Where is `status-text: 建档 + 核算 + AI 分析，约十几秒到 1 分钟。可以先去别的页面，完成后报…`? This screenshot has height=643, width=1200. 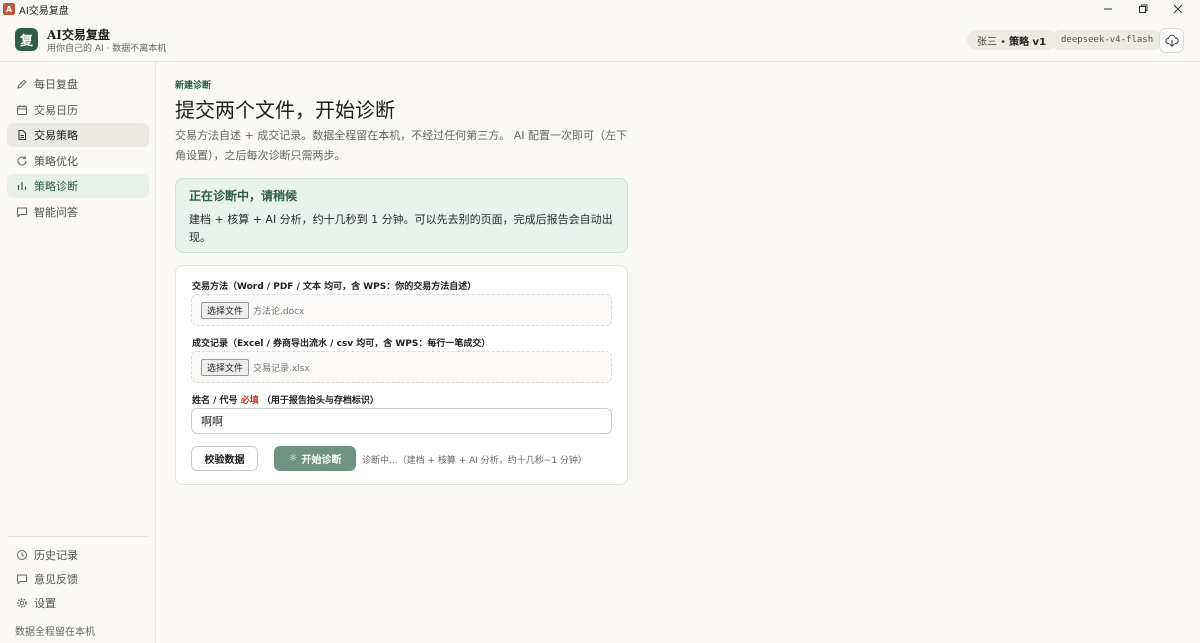 status-text: 建档 + 核算 + AI 分析，约十几秒到 1 分钟。可以先去别的页面，完成后报… is located at coordinates (401, 228).